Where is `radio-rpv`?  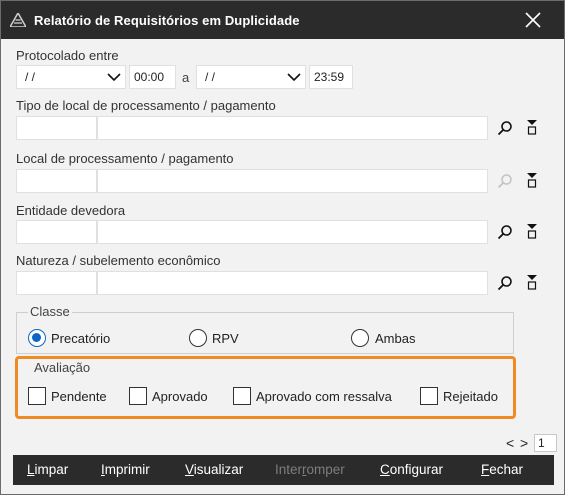 radio-rpv is located at coordinates (198, 338).